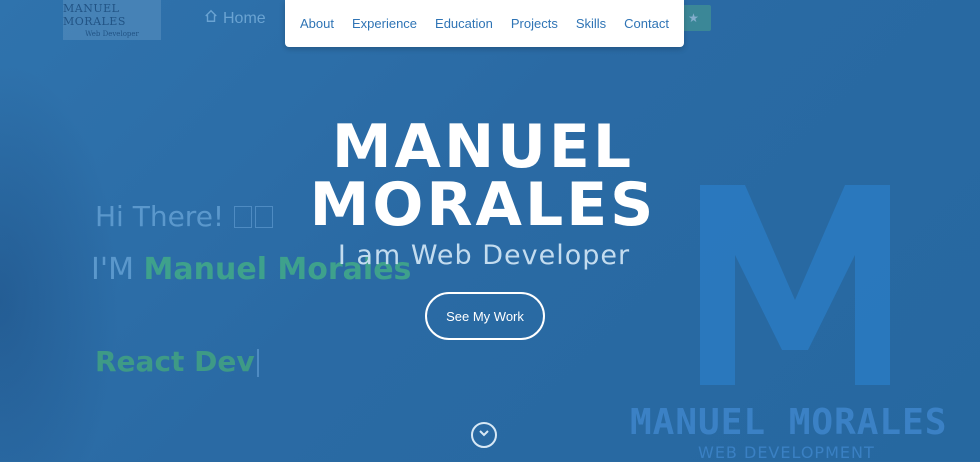 The height and width of the screenshot is (462, 980). I want to click on star-icon: ★, so click(693, 18).